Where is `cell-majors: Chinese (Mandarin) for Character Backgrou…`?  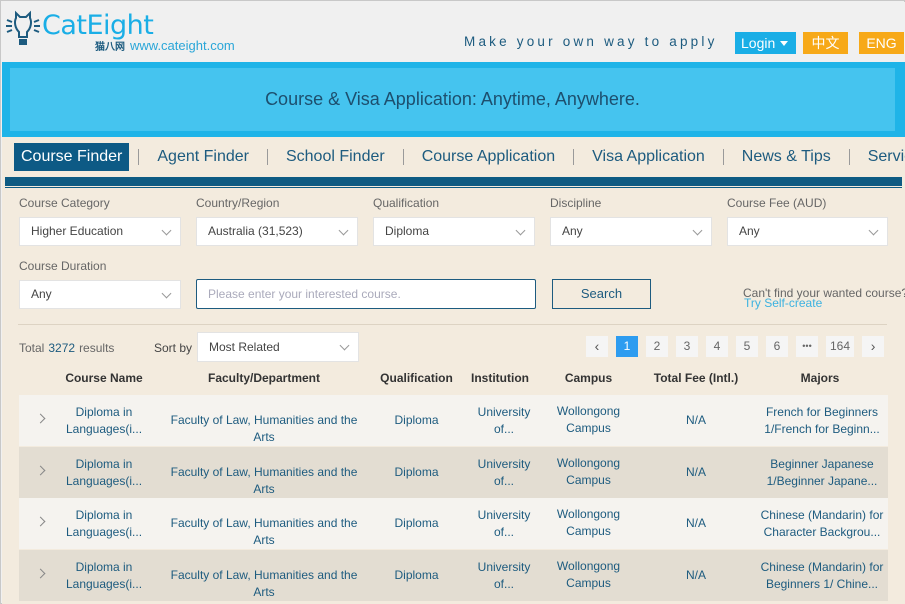 cell-majors: Chinese (Mandarin) for Character Backgrou… is located at coordinates (822, 523).